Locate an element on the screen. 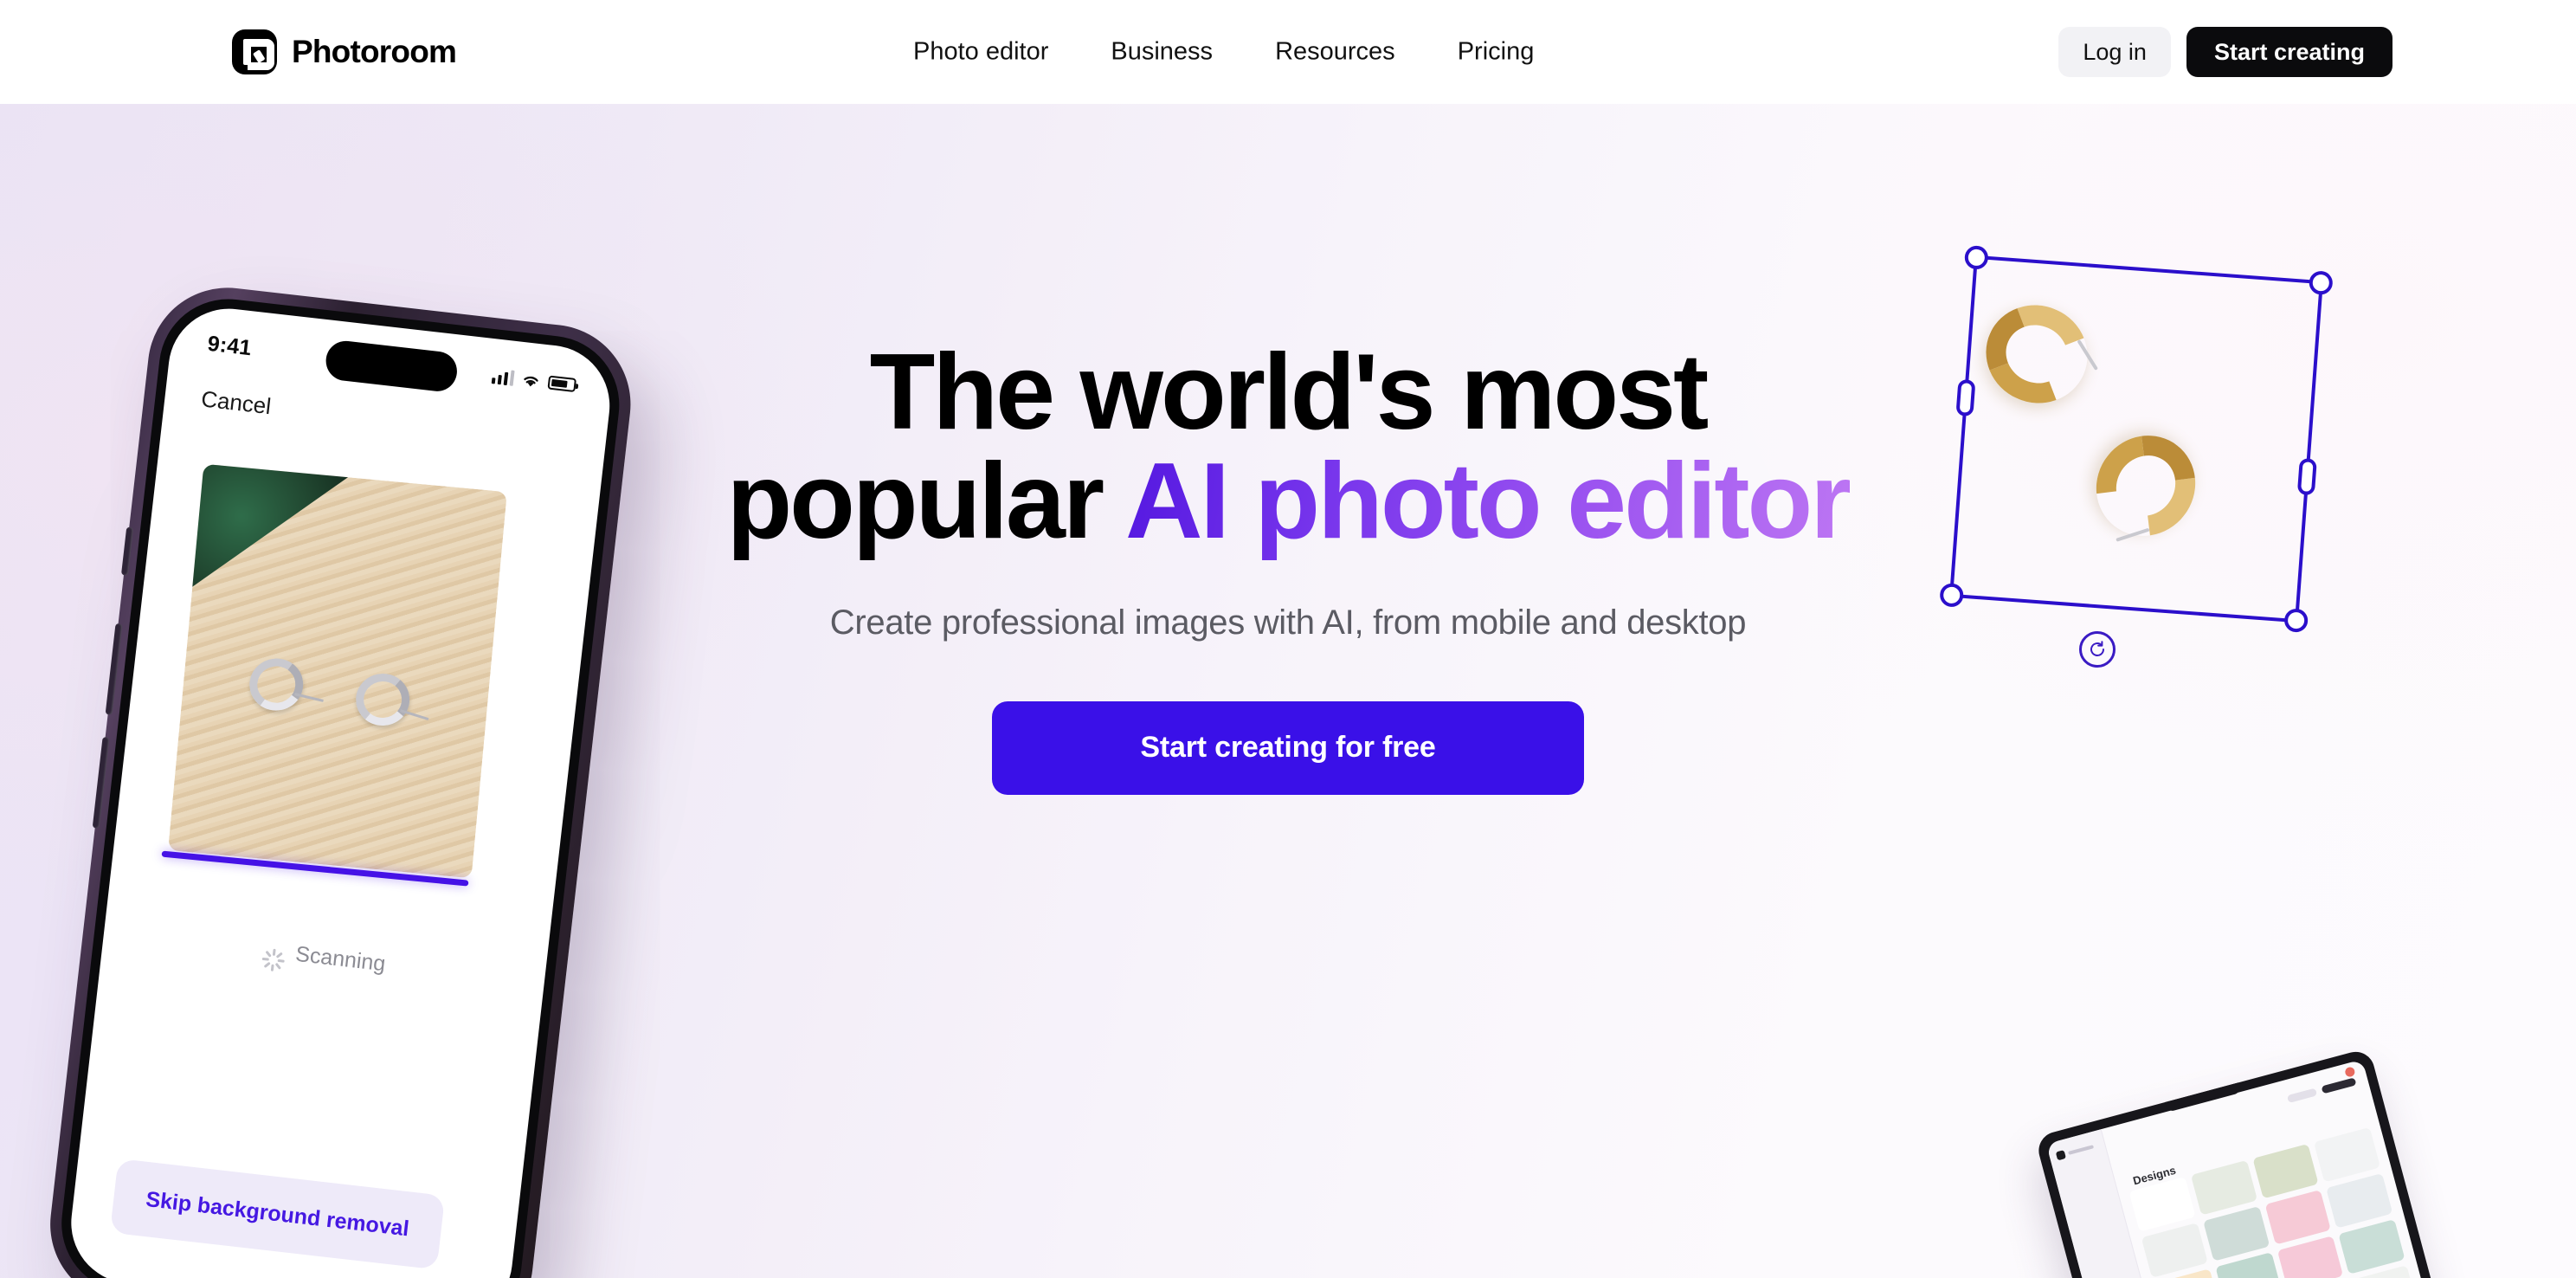 The width and height of the screenshot is (2576, 1278). phone-cancel-label: Cancel is located at coordinates (236, 402).